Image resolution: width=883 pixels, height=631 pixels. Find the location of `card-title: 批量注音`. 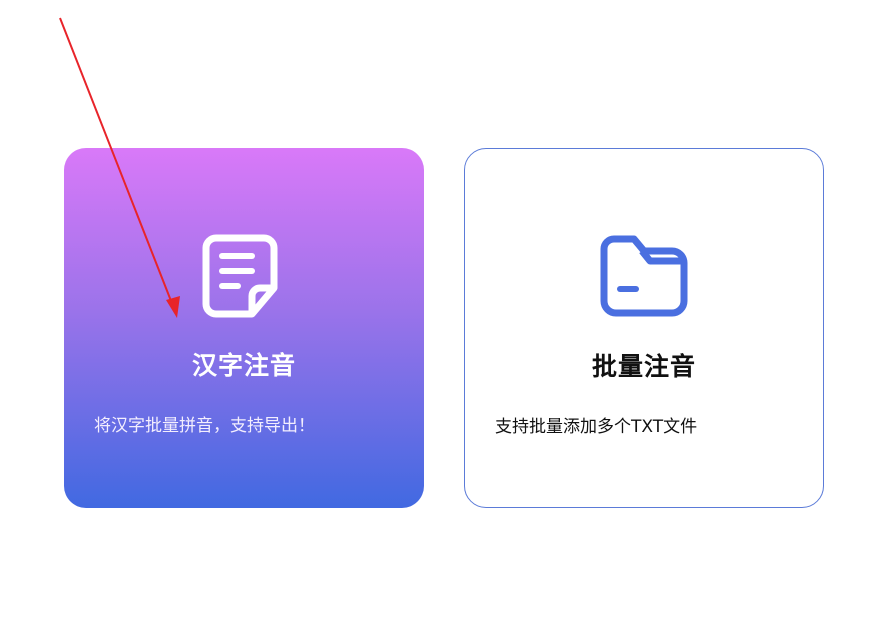

card-title: 批量注音 is located at coordinates (643, 366).